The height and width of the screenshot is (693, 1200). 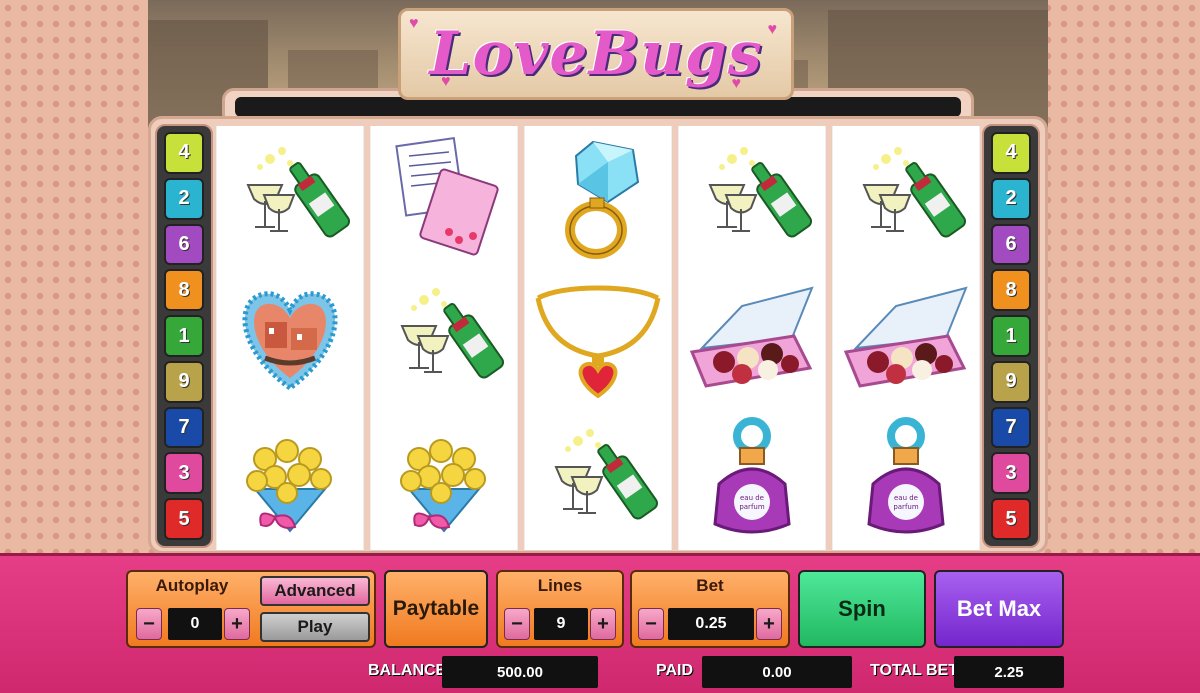 I want to click on payline-left-button: 7, so click(x=184, y=427).